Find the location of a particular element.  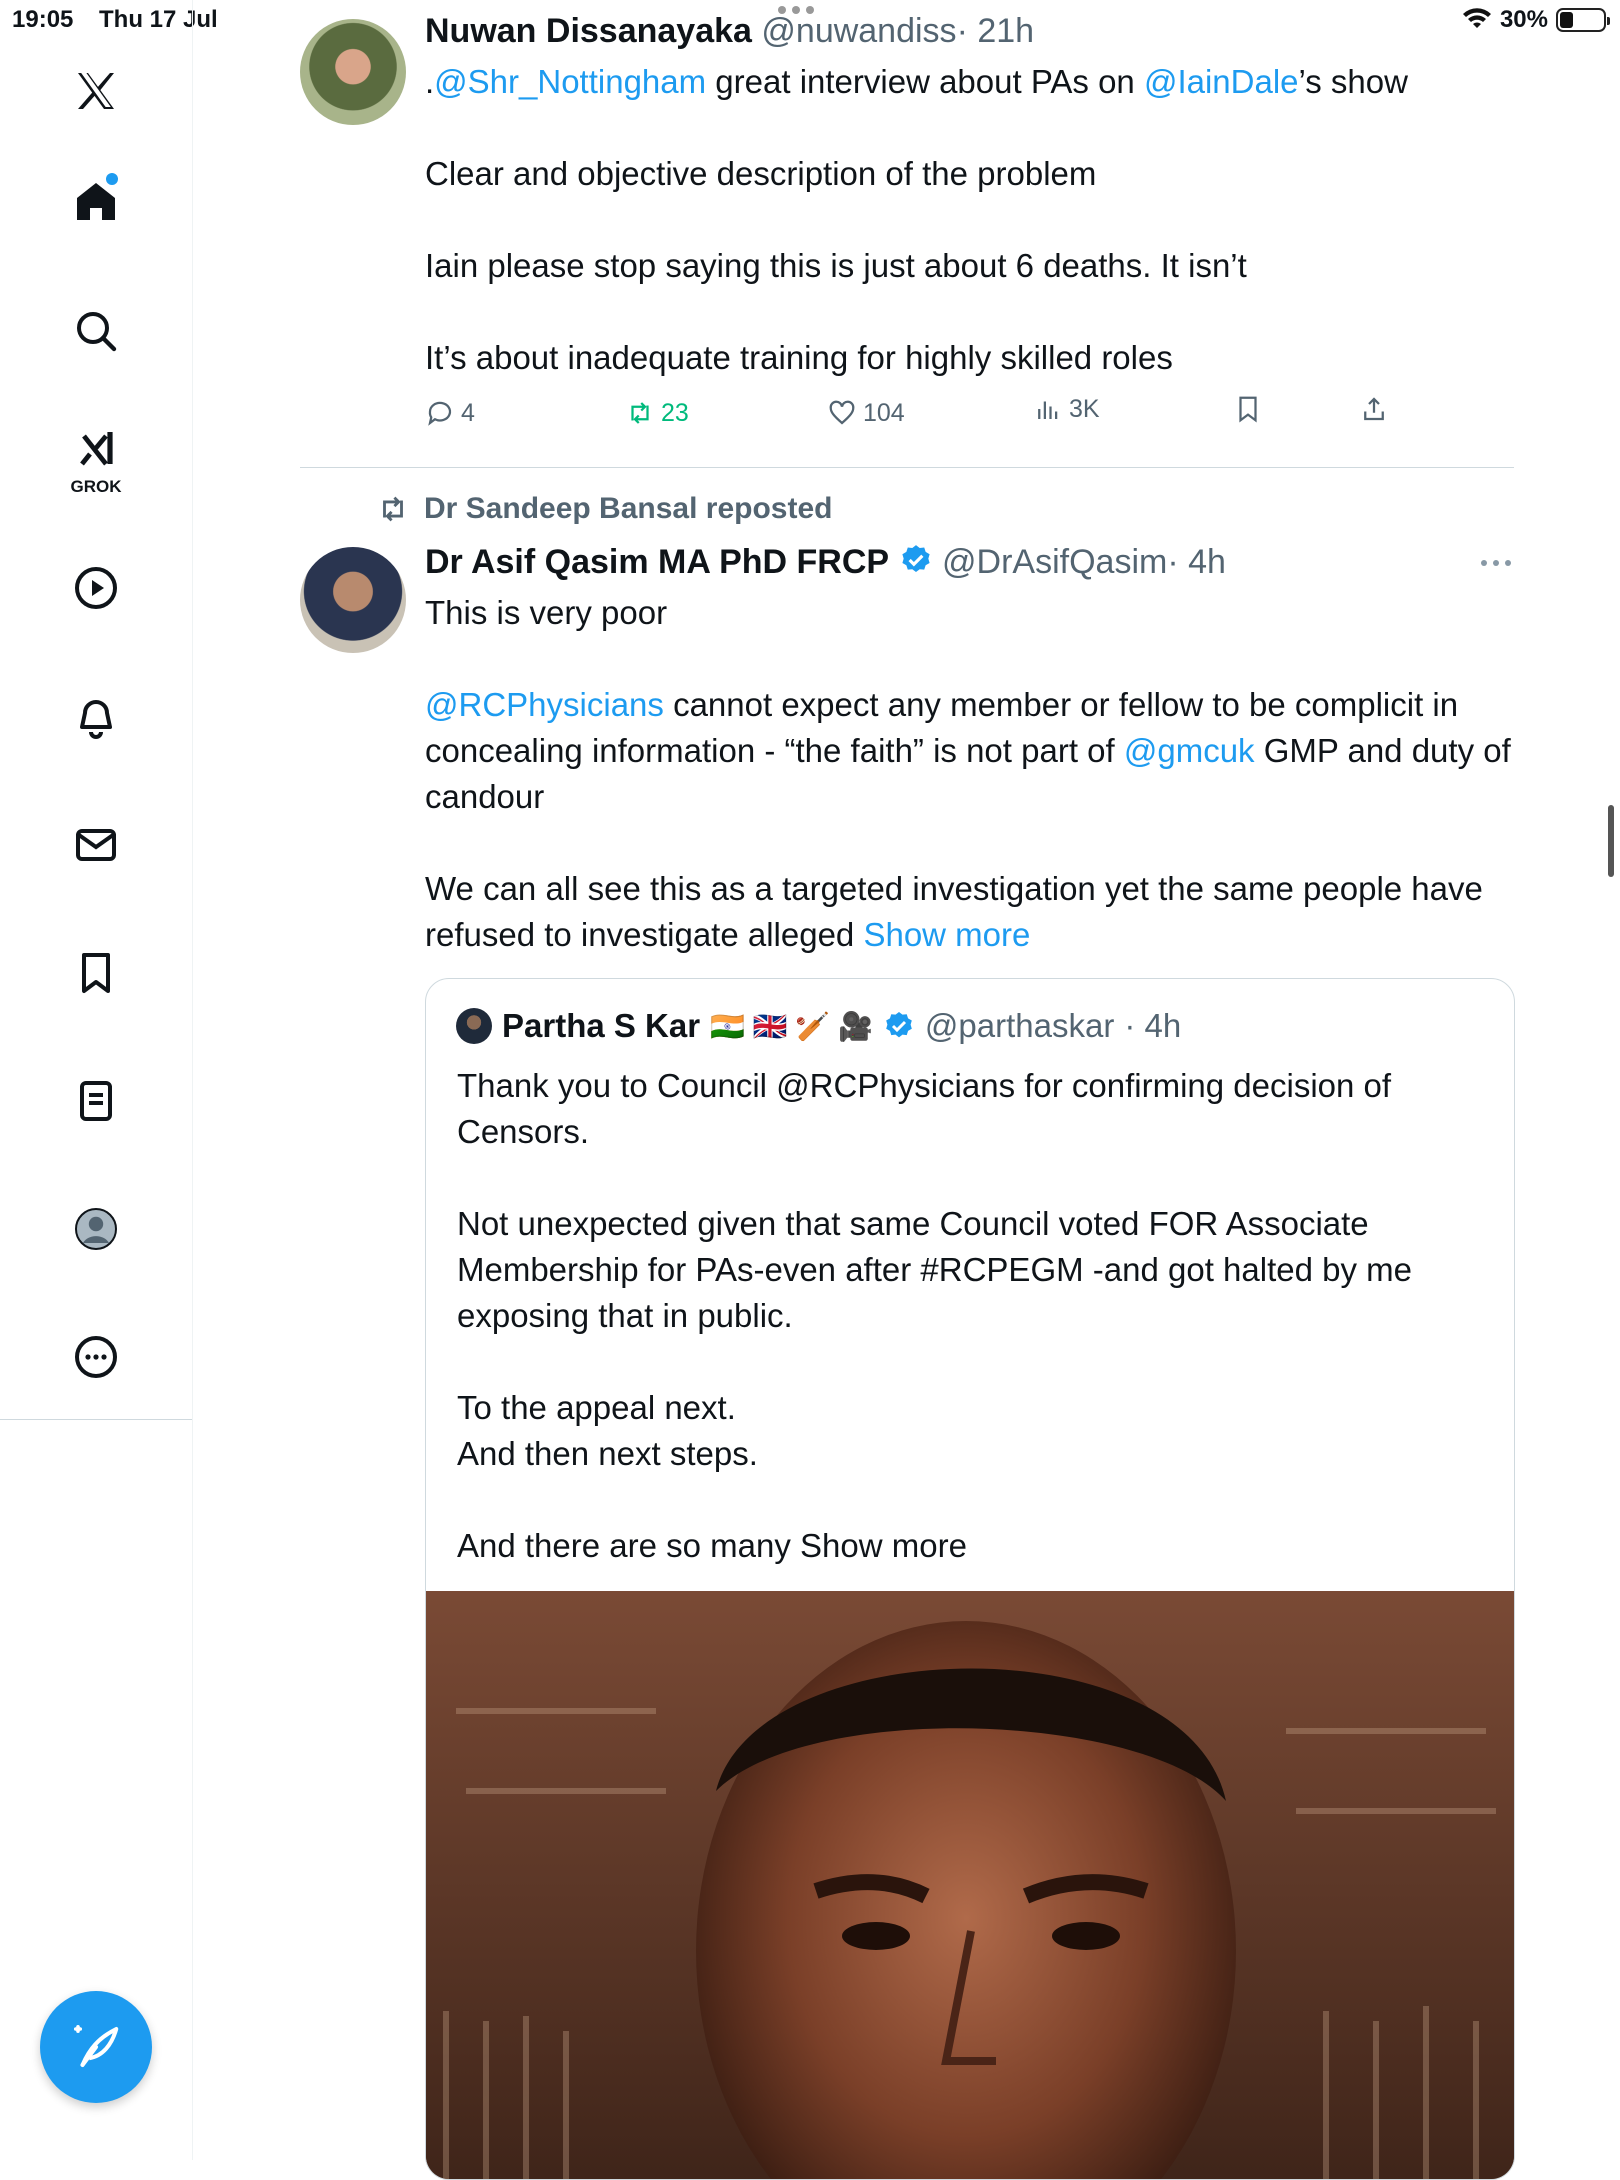

list-icon is located at coordinates (96, 1101).